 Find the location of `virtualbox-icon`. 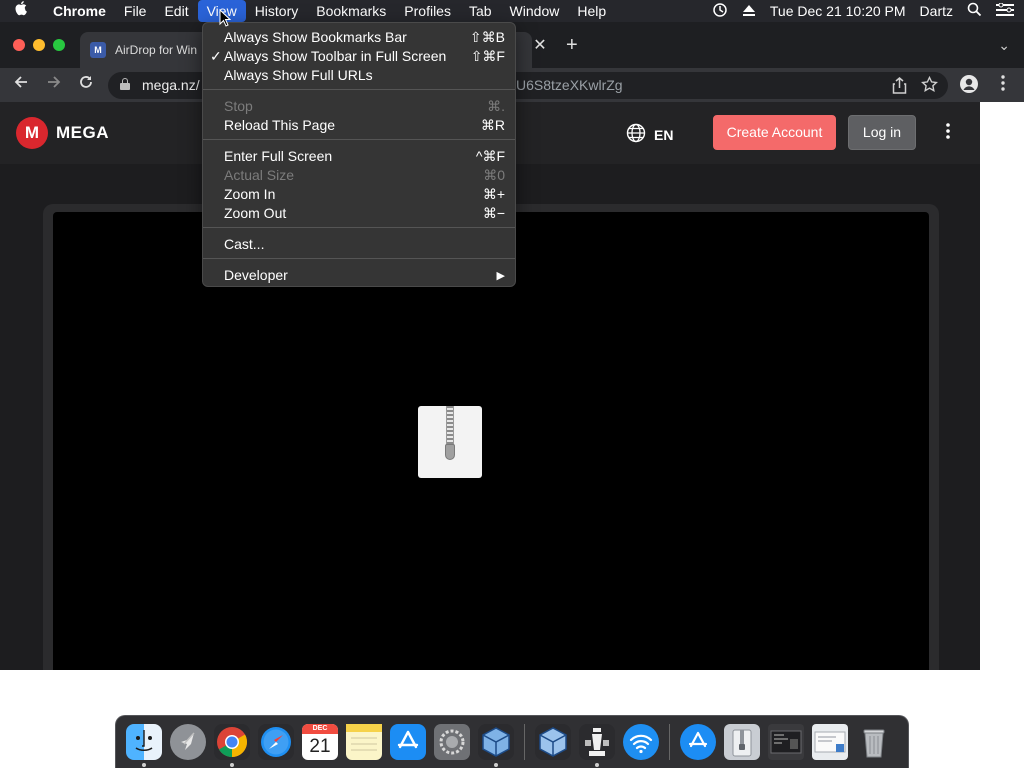

virtualbox-icon is located at coordinates (496, 745).